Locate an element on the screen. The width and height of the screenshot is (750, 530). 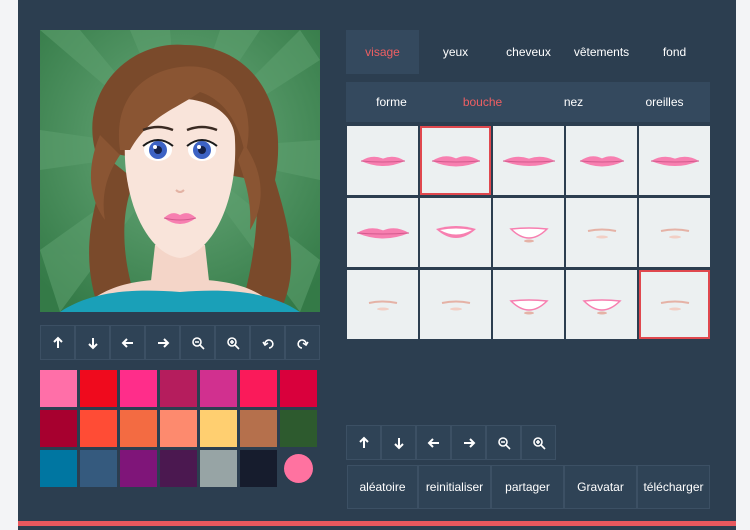
undo-button is located at coordinates (267, 342).